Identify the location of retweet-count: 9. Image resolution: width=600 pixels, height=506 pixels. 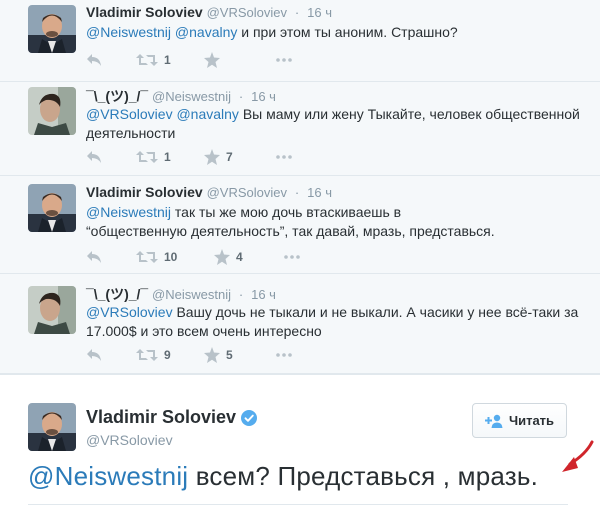
(167, 355).